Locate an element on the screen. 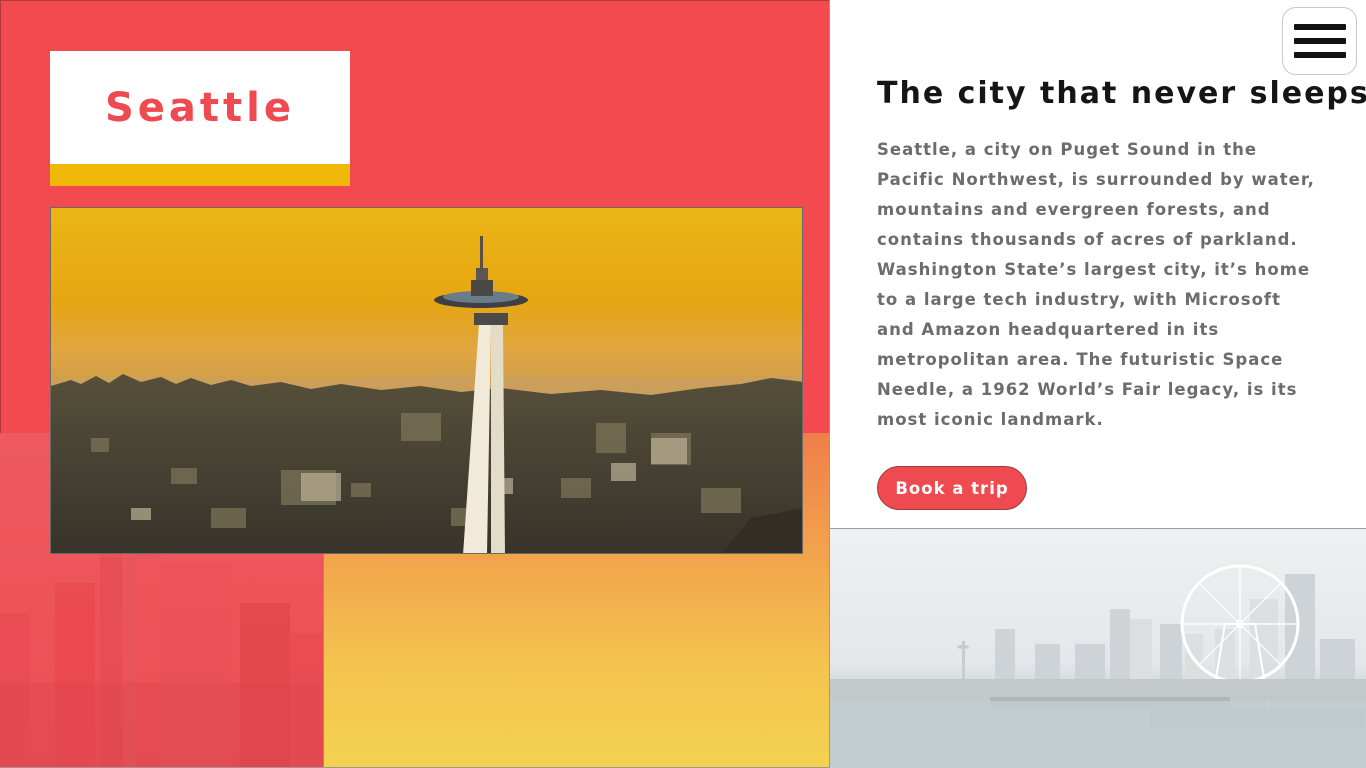 The image size is (1366, 768). hamburger-menu-button is located at coordinates (1319, 41).